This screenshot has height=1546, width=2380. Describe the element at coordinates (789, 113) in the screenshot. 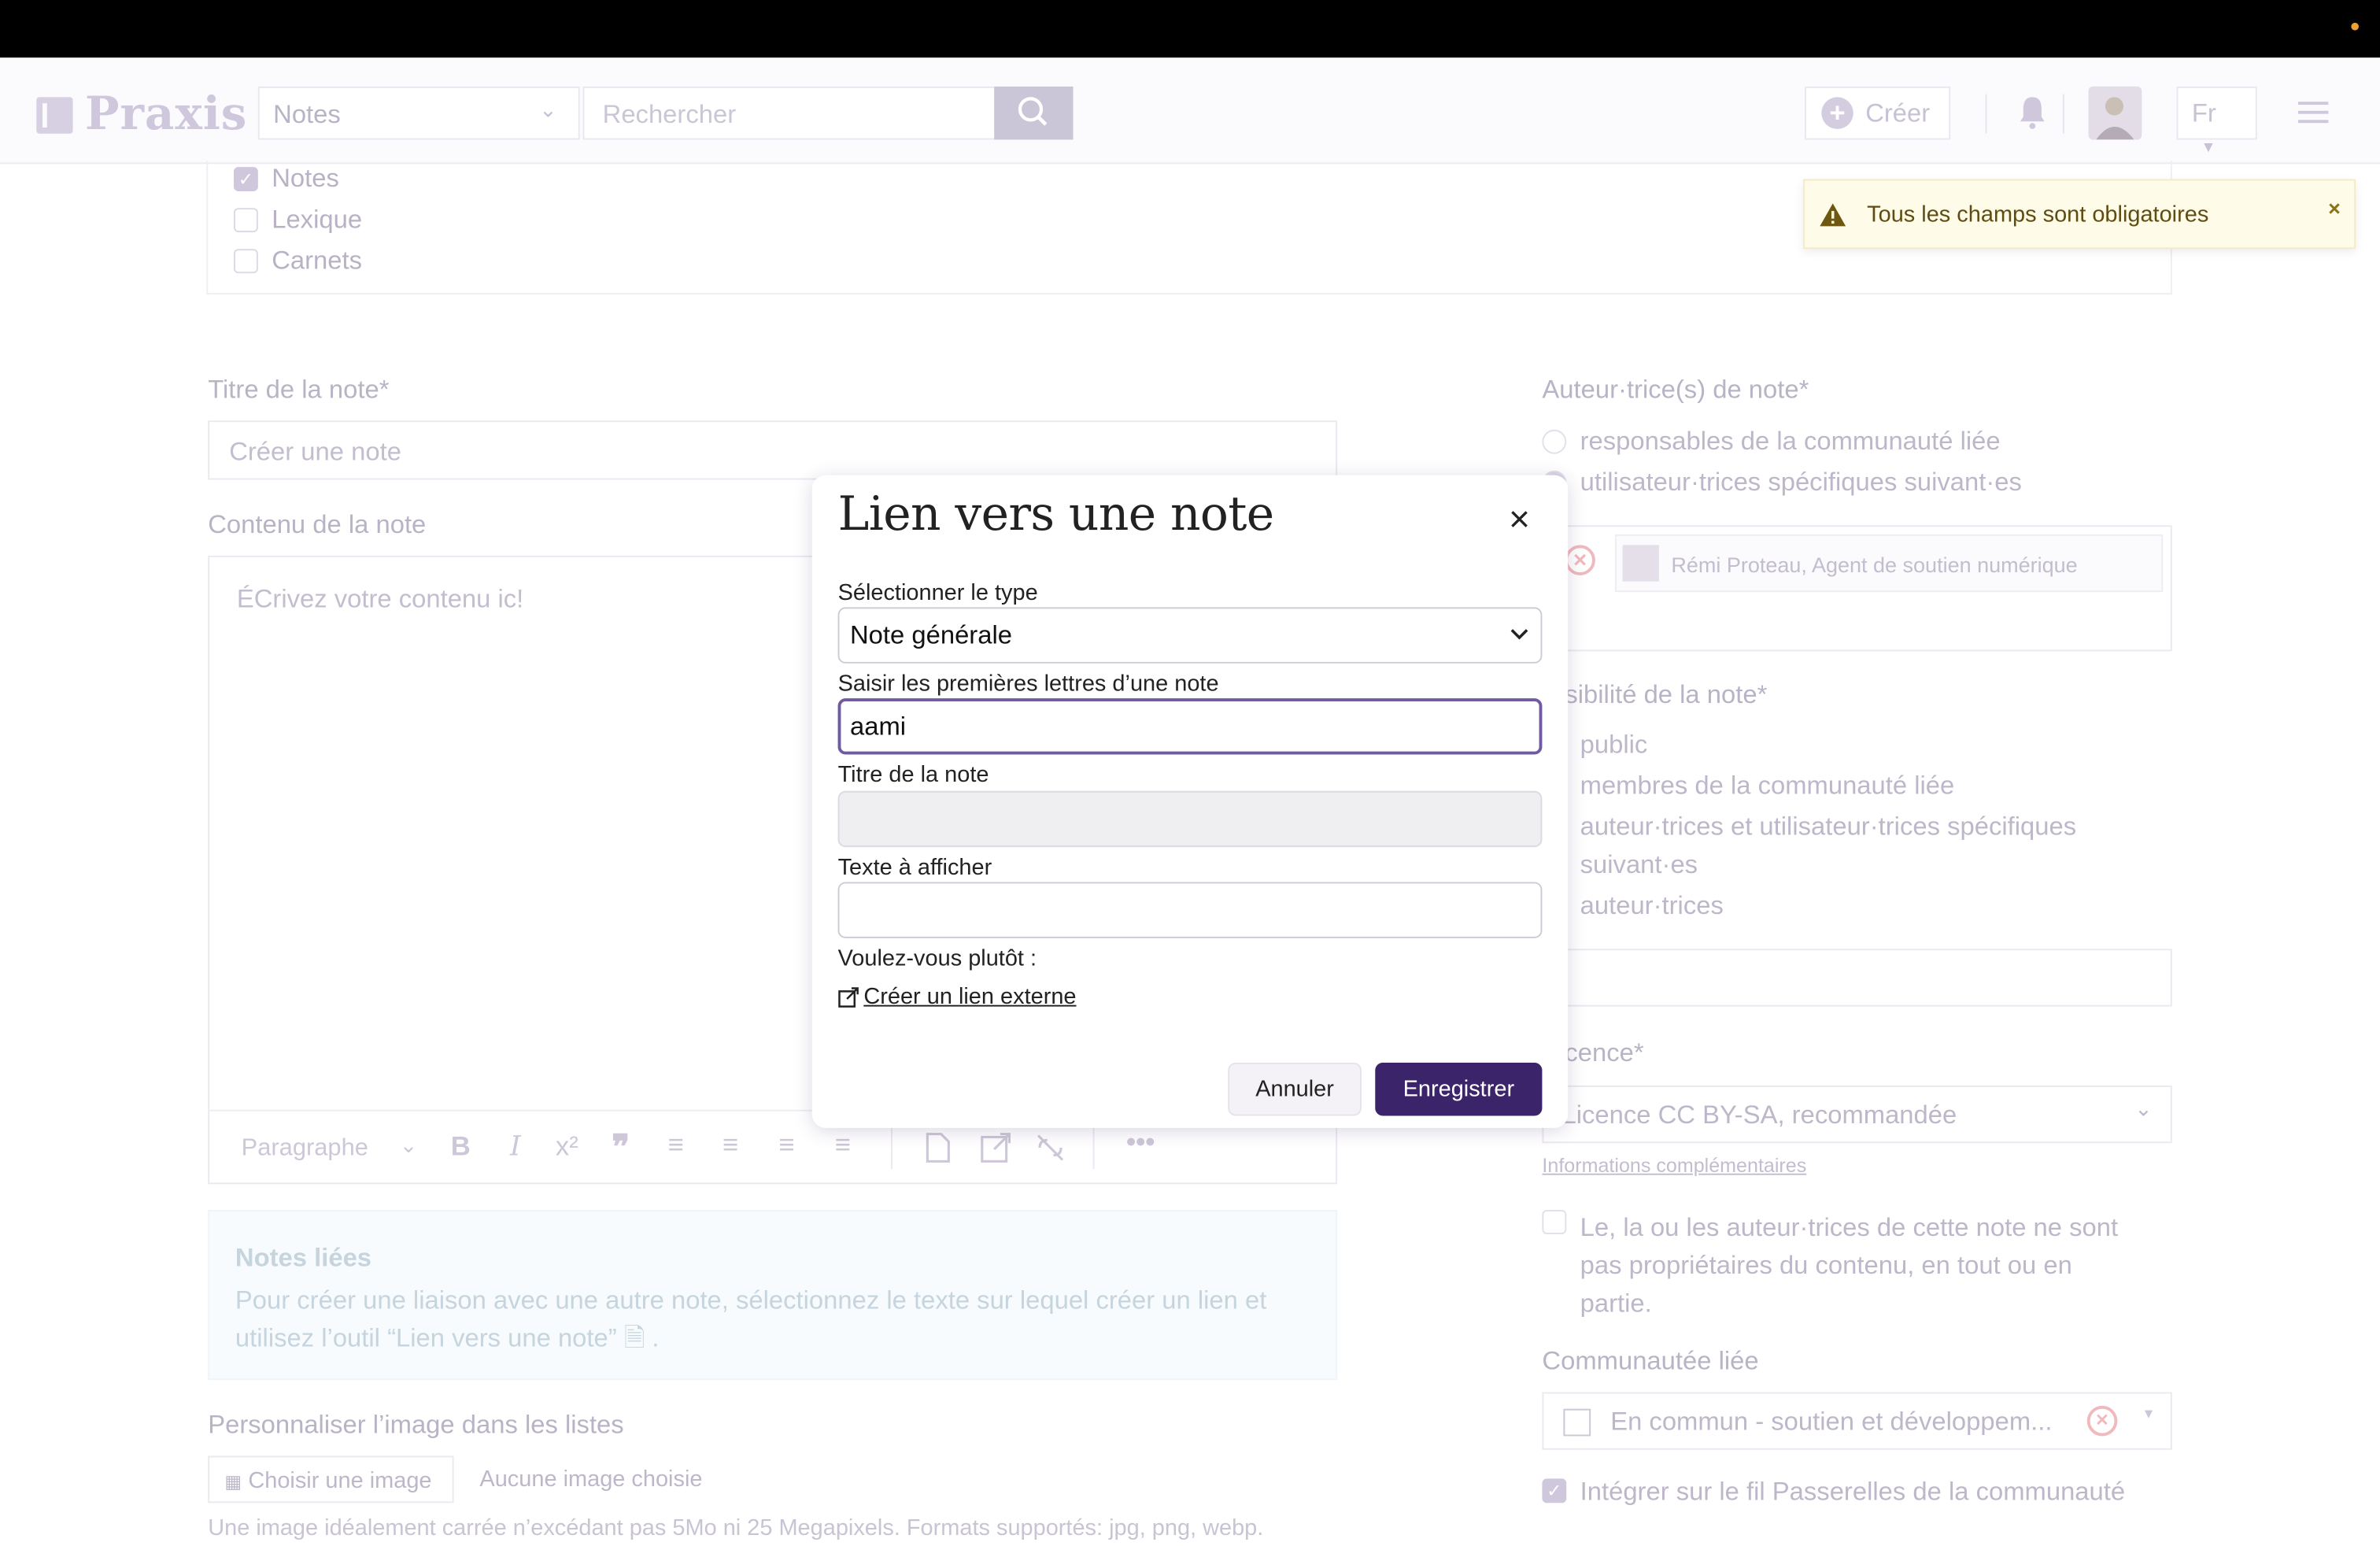

I see `search-input: Rechercher` at that location.